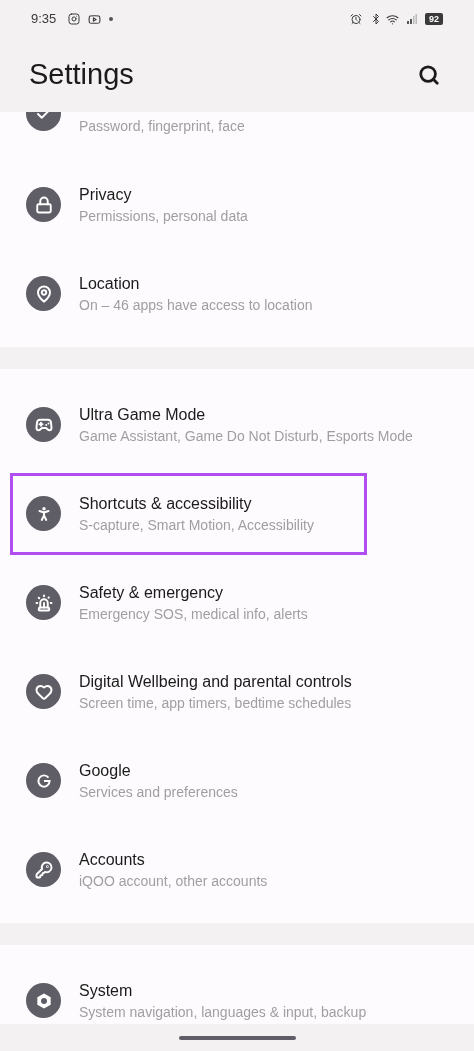 This screenshot has width=474, height=1051. Describe the element at coordinates (152, 592) in the screenshot. I see `item-title: Safety & emergency` at that location.